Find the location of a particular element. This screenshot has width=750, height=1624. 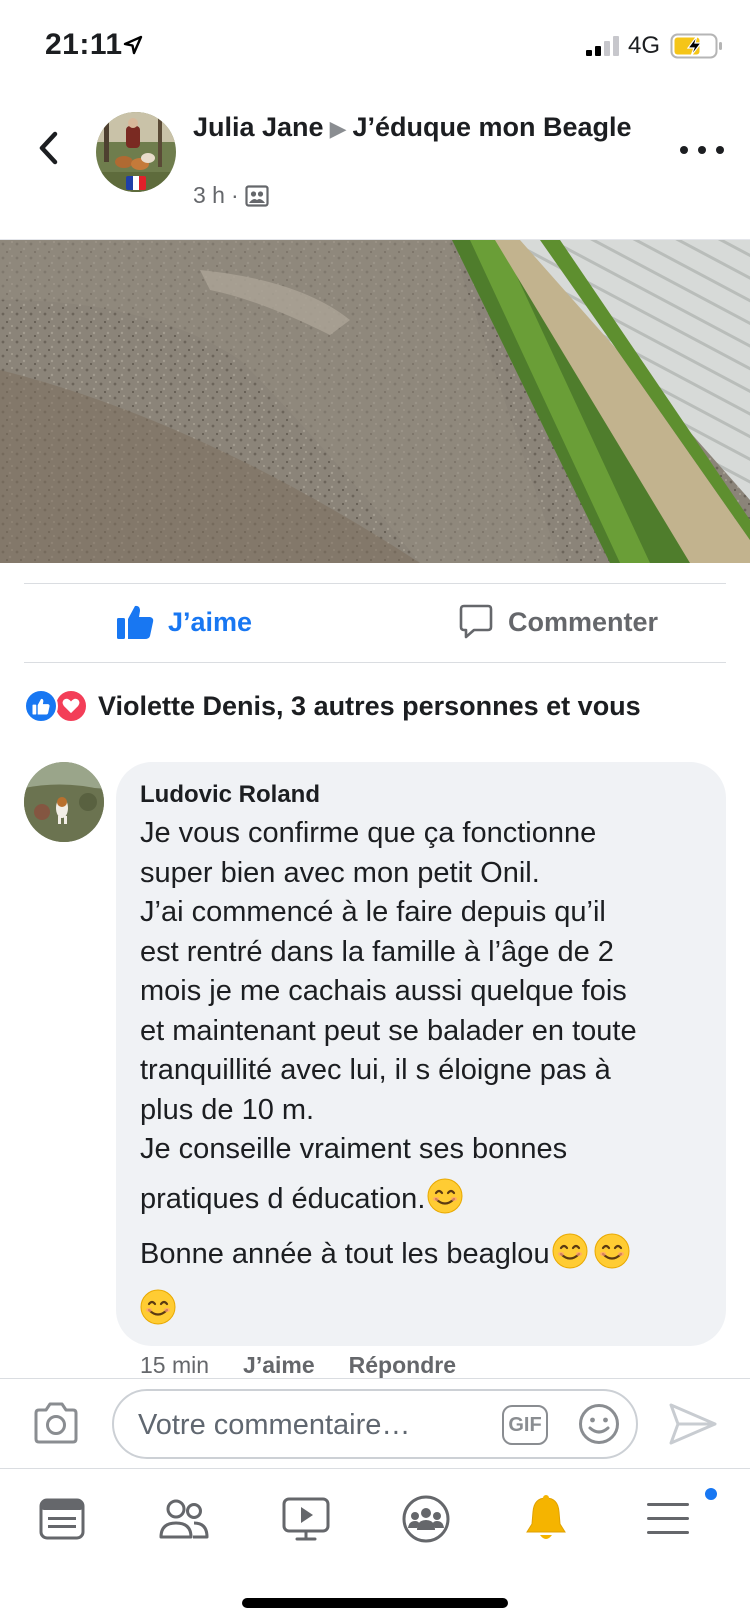

comment-line: Je vous confirme que ça fonctionne is located at coordinates (368, 833).